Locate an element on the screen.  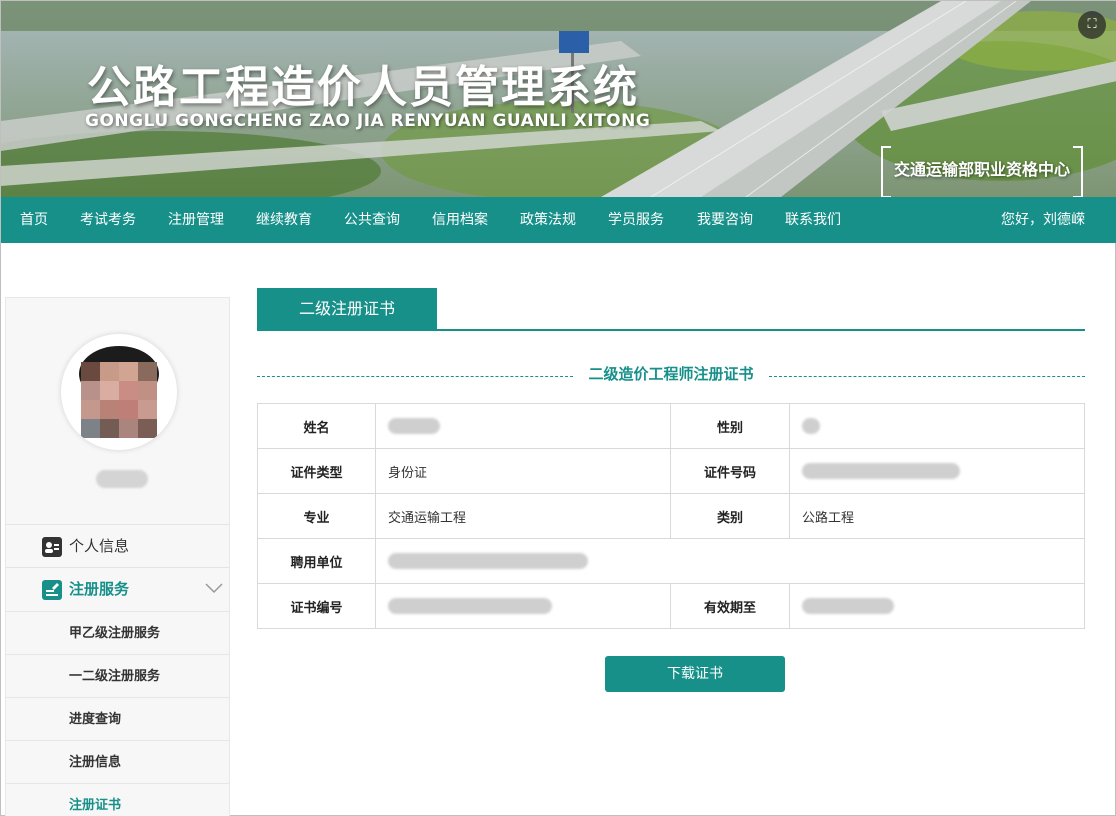
nav-exams: 考试考务 is located at coordinates (108, 220).